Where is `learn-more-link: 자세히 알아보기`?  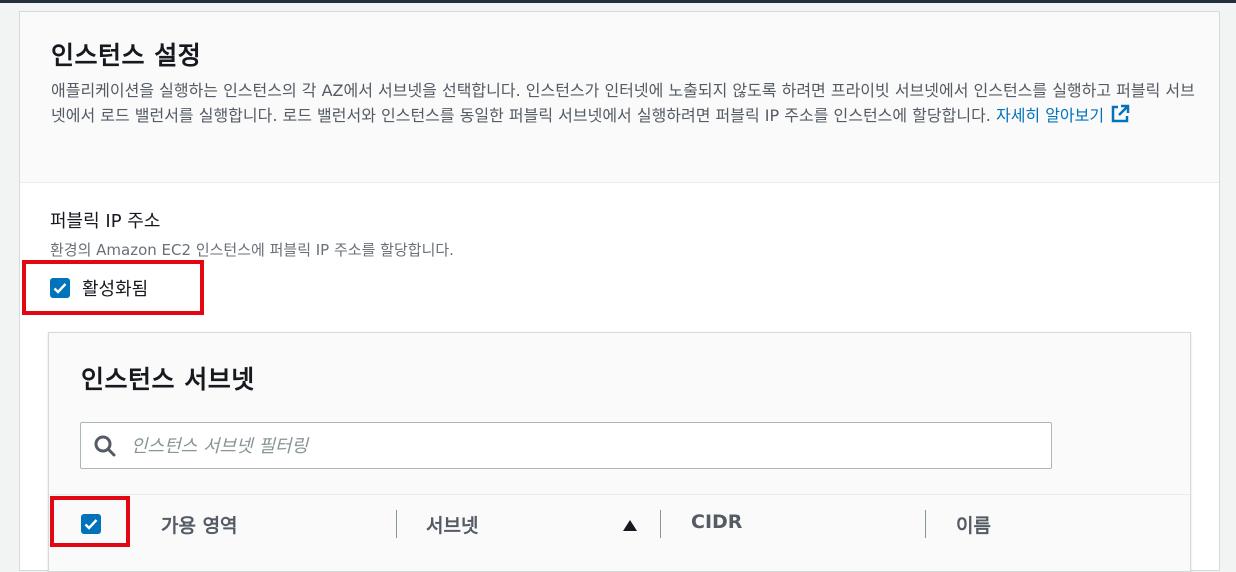
learn-more-link: 자세히 알아보기 is located at coordinates (1062, 114).